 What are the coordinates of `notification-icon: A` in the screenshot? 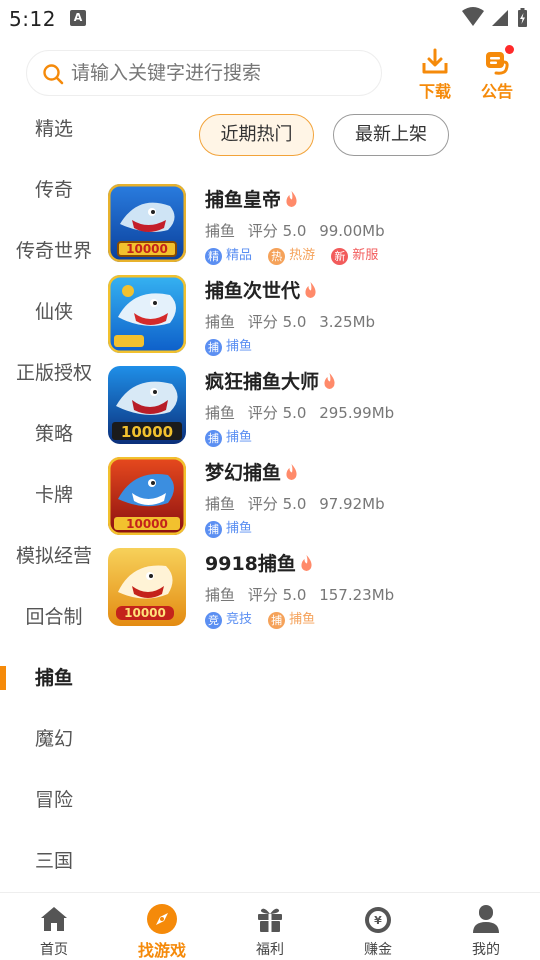 It's located at (78, 18).